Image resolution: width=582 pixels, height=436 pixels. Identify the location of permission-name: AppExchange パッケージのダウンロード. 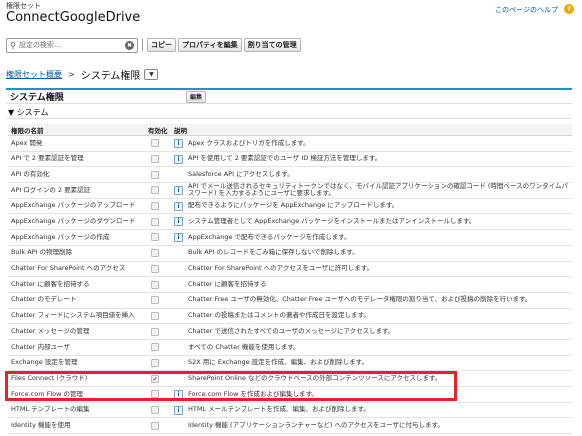
(73, 221).